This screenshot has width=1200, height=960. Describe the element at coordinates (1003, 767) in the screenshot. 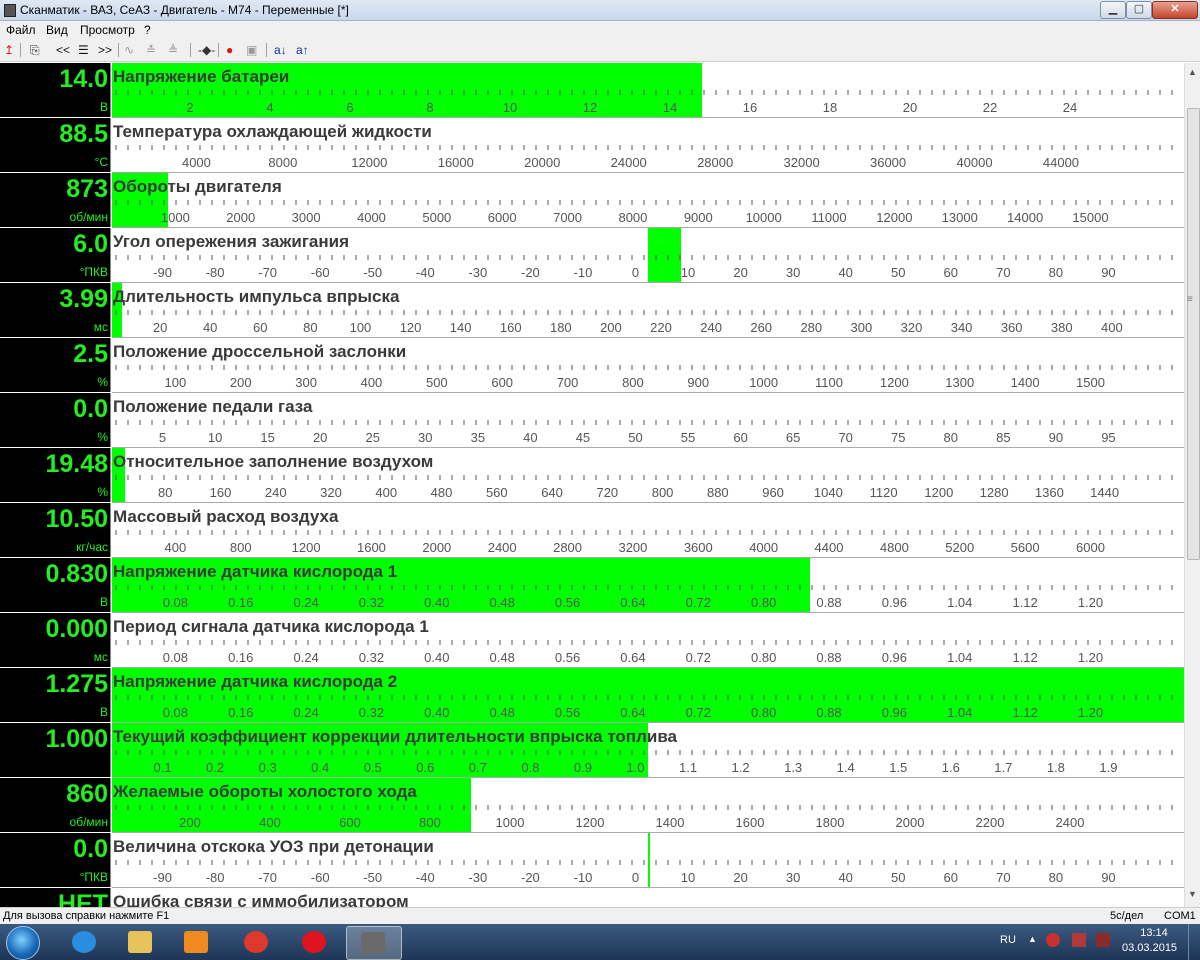

I see `tick-label: 1.7` at that location.